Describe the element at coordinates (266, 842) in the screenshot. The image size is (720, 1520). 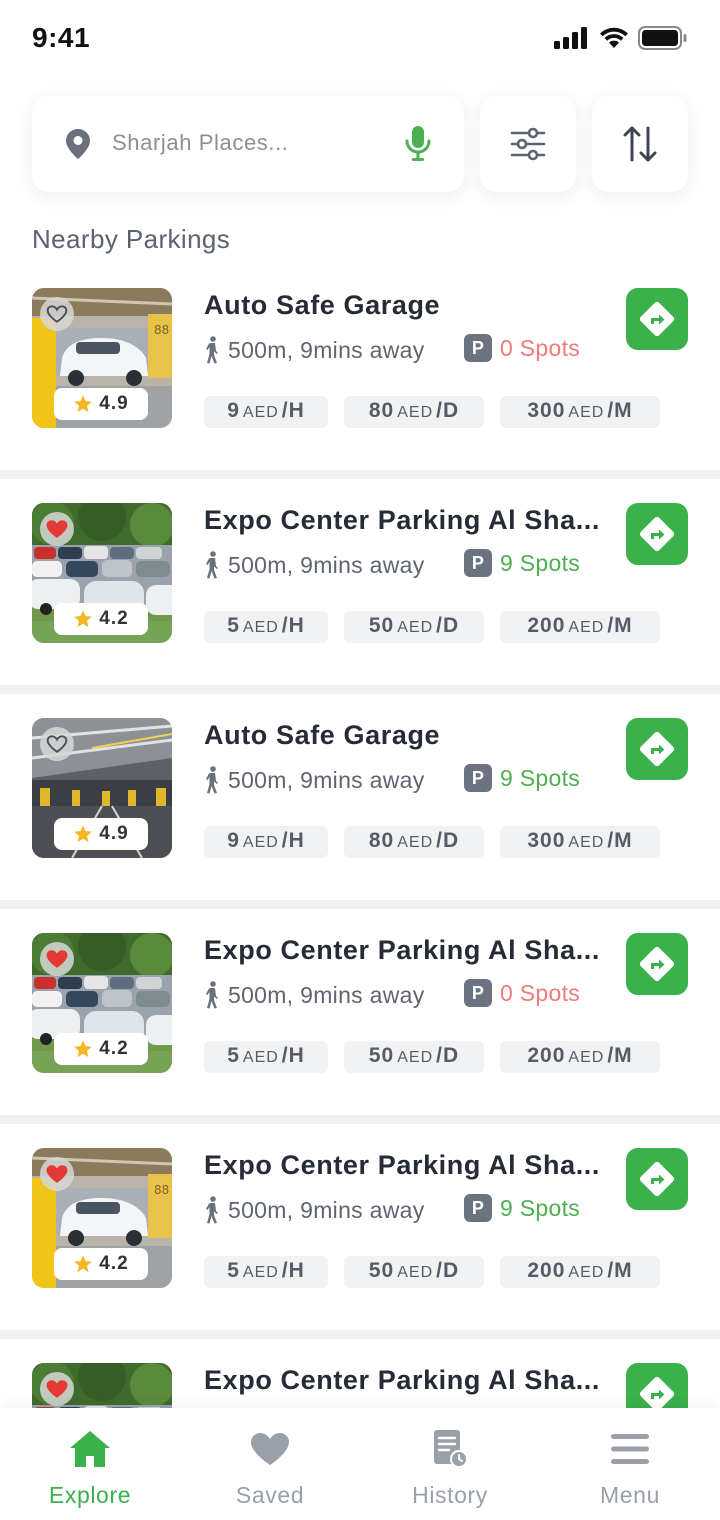
I see `price-per-hour: 9 AED/H` at that location.